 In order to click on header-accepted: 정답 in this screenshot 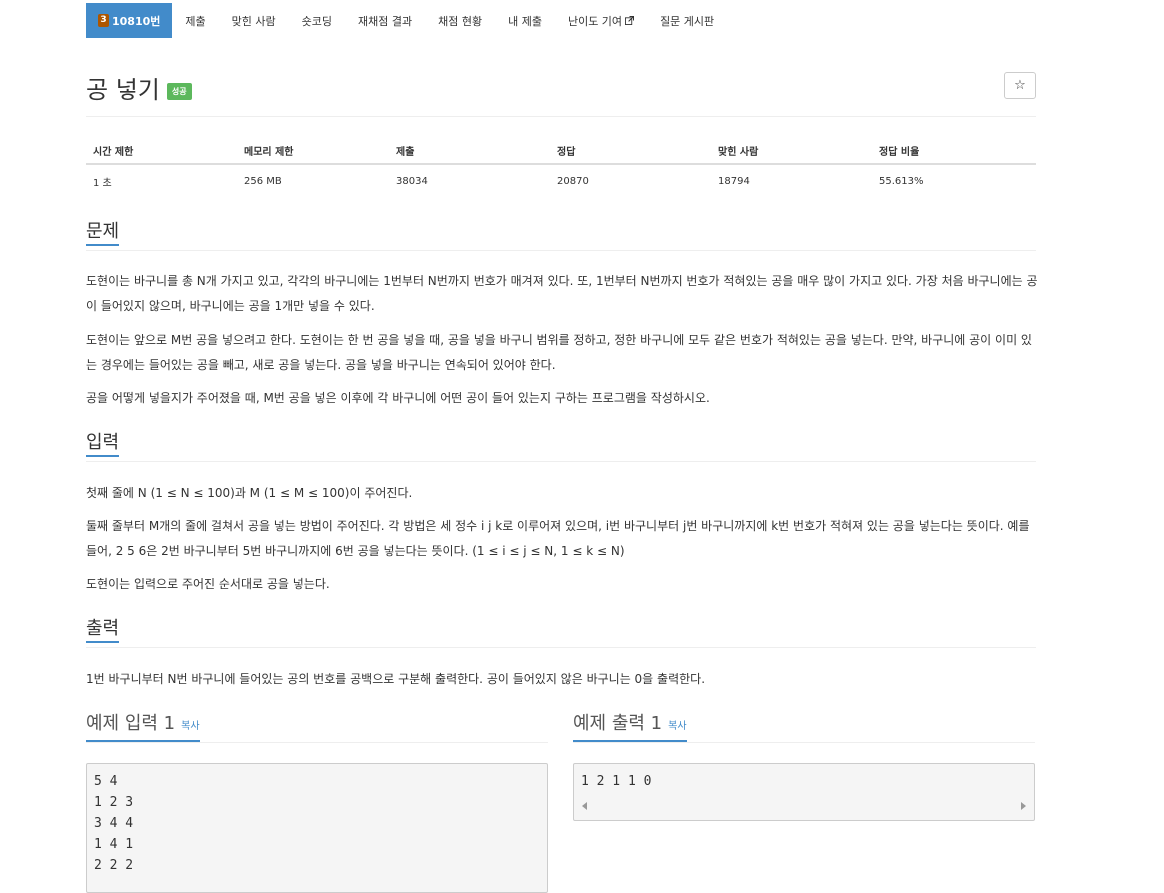, I will do `click(566, 152)`.